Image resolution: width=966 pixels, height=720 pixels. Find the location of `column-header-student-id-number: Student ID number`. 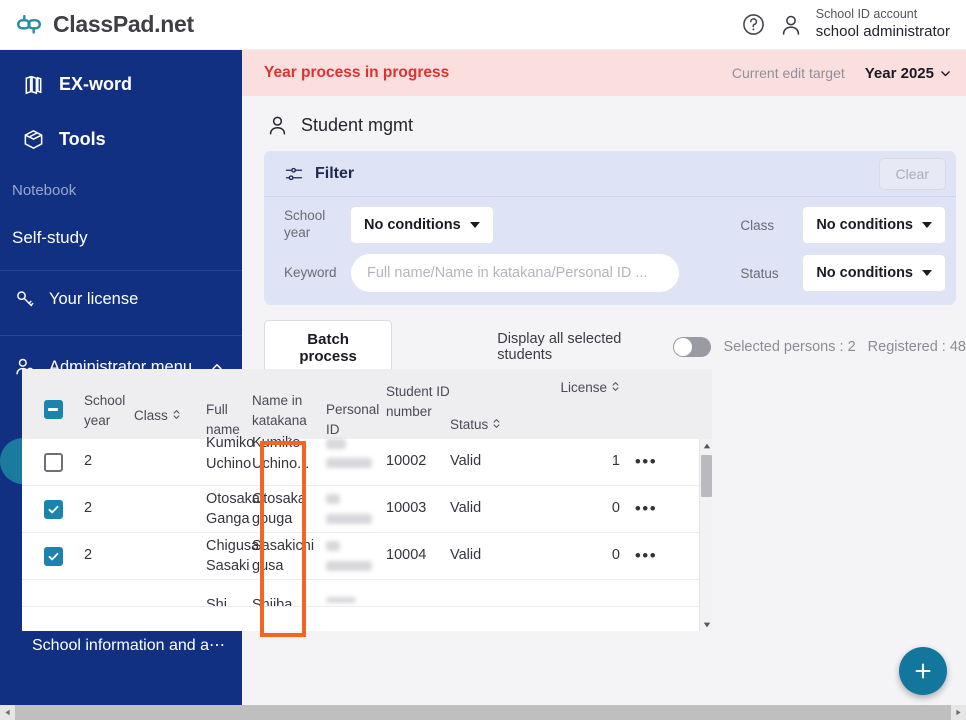

column-header-student-id-number: Student ID number is located at coordinates (418, 399).